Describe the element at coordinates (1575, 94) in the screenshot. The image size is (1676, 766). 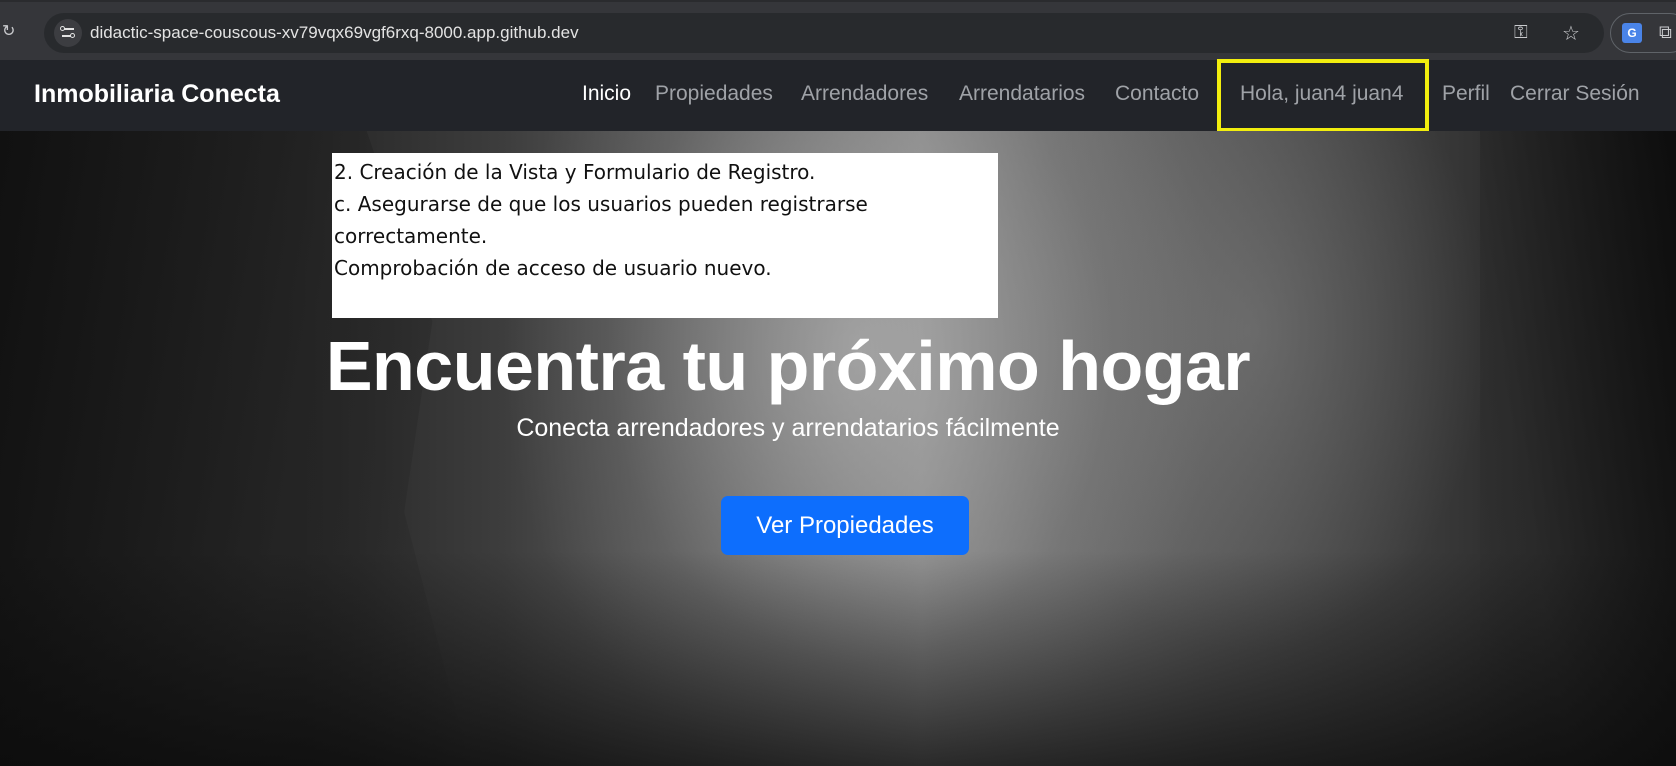
I see `nav-link-cerrar-sesion: Cerrar Sesión` at that location.